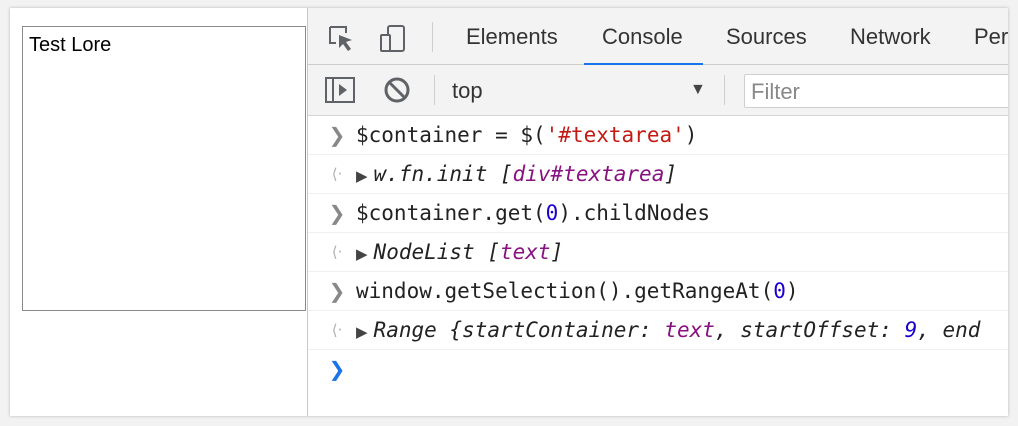 The image size is (1018, 426). I want to click on console-result: ▶ NodeList [text], so click(459, 253).